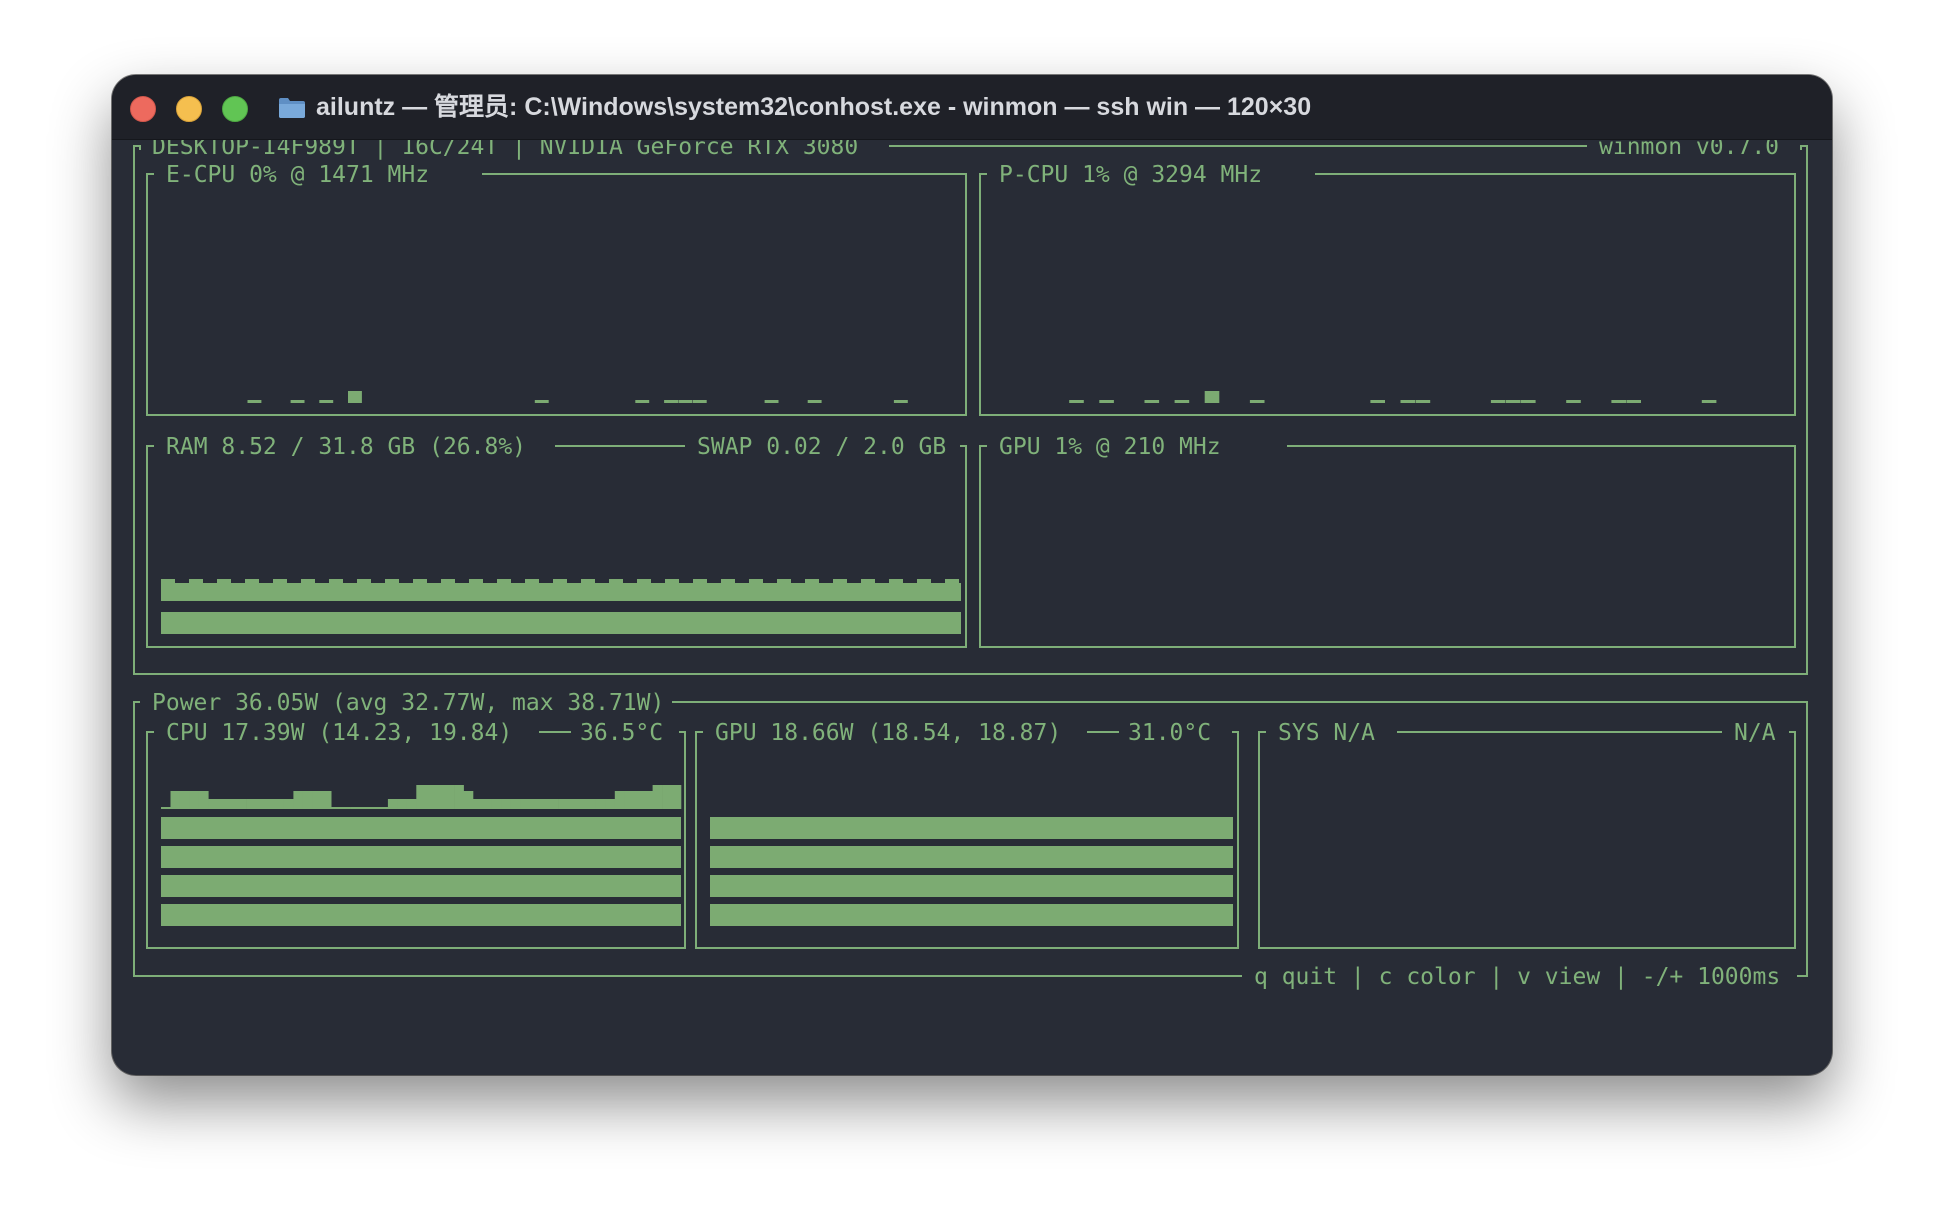 The width and height of the screenshot is (1944, 1222). Describe the element at coordinates (292, 108) in the screenshot. I see `folder-icon` at that location.